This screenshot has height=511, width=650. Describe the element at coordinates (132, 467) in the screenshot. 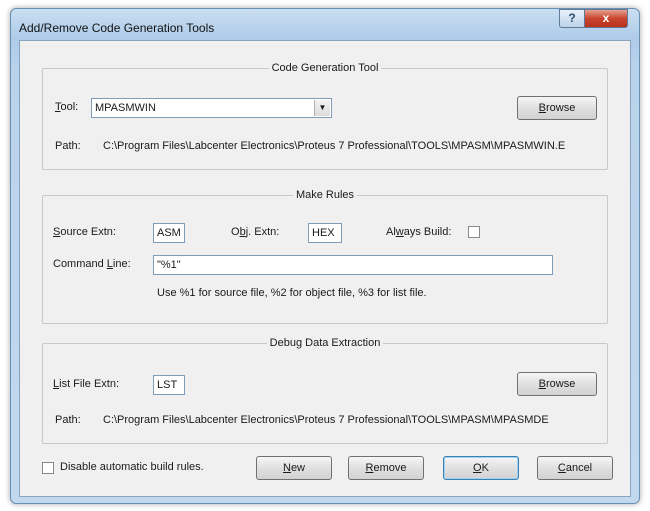

I see `disable-build-rules-label: Disable automatic build rules.` at that location.